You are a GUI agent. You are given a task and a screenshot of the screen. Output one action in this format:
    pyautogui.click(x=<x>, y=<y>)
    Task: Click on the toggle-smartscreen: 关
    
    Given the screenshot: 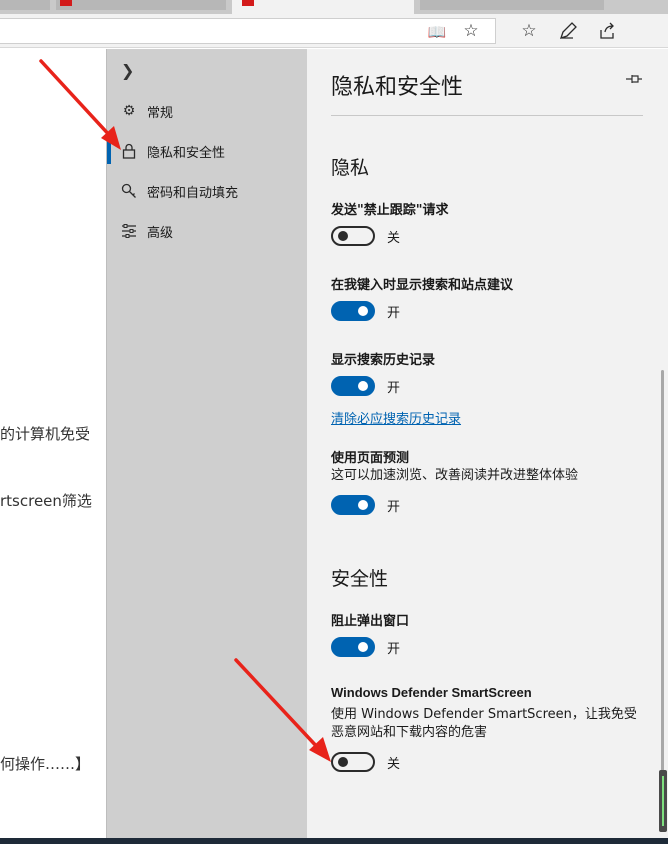 What is the action you would take?
    pyautogui.click(x=365, y=762)
    